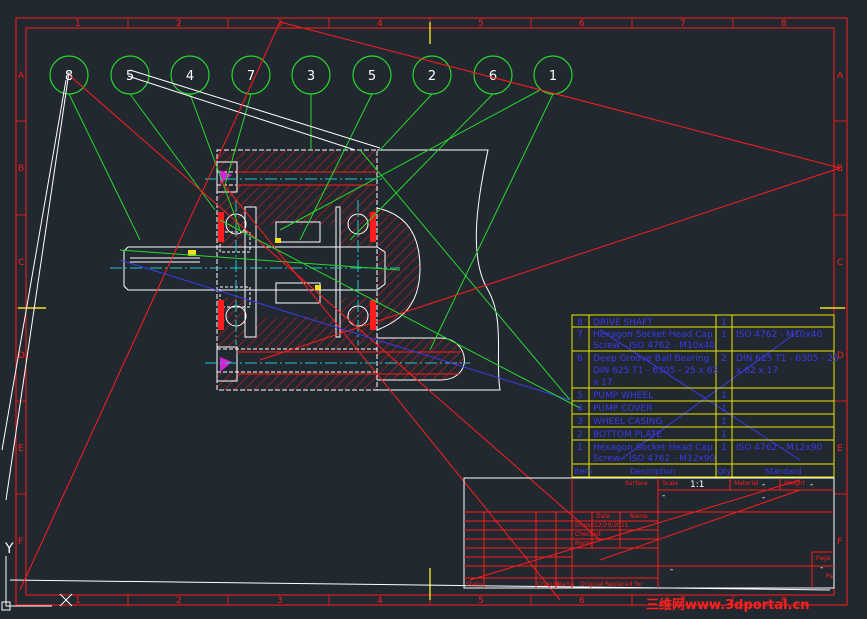 The image size is (867, 619). What do you see at coordinates (583, 471) in the screenshot?
I see `bom-header-item: Item` at bounding box center [583, 471].